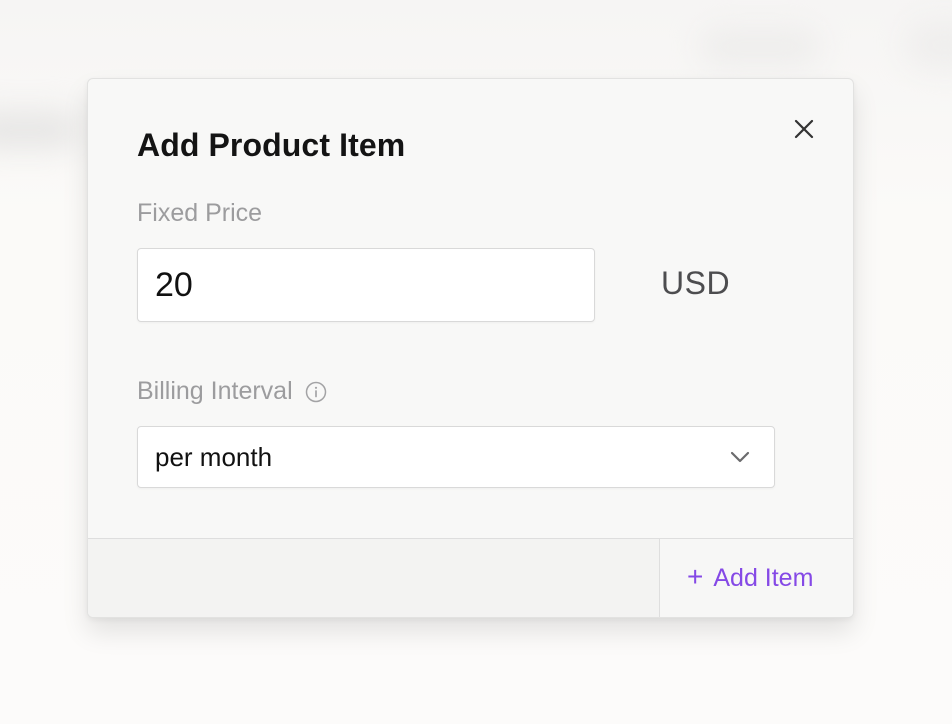  Describe the element at coordinates (271, 145) in the screenshot. I see `dialog-title: Add Product Item` at that location.